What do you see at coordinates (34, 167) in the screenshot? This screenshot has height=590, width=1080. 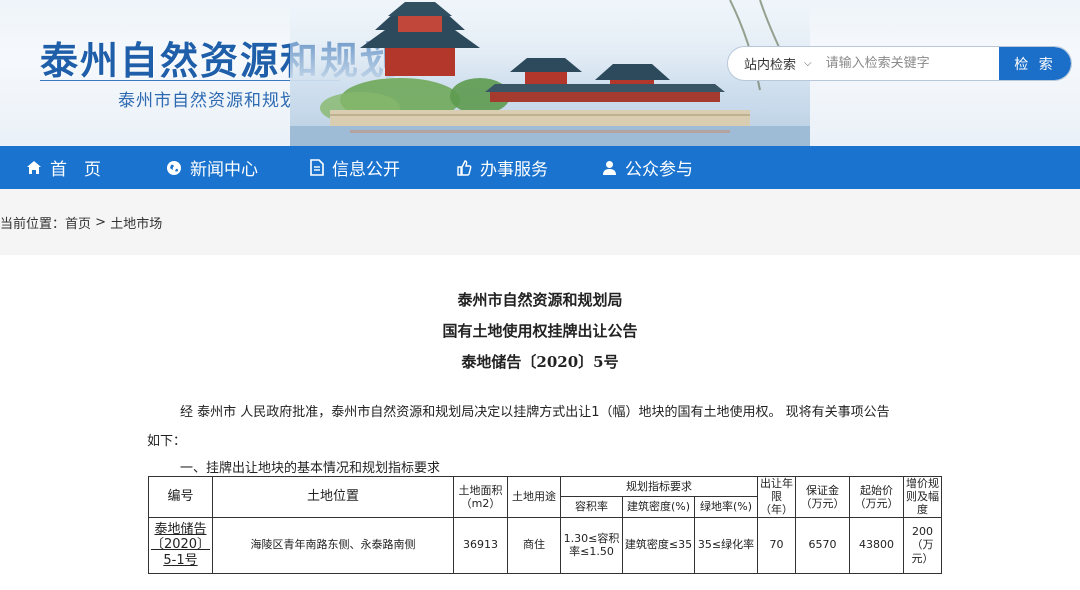 I see `home-icon` at bounding box center [34, 167].